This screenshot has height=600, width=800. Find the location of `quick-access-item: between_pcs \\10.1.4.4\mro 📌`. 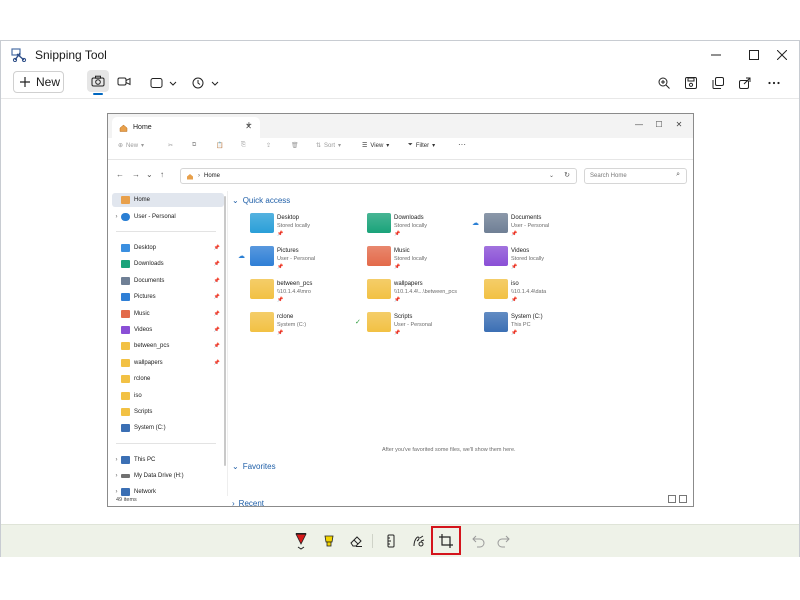

quick-access-item: between_pcs \\10.1.4.4\mro 📌 is located at coordinates (307, 293).